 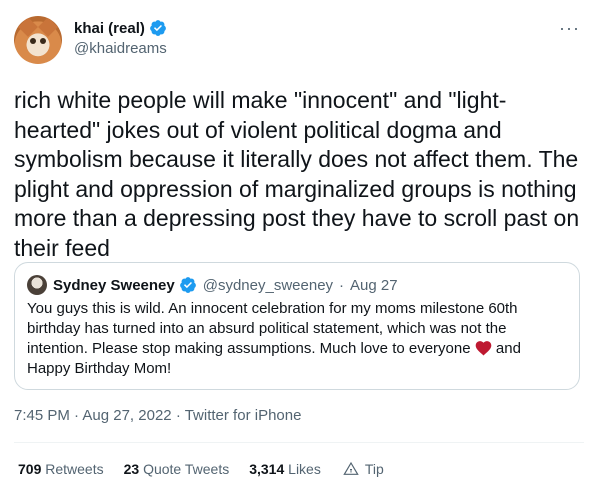 What do you see at coordinates (374, 285) in the screenshot?
I see `quoted-tweet-date: Aug 27` at bounding box center [374, 285].